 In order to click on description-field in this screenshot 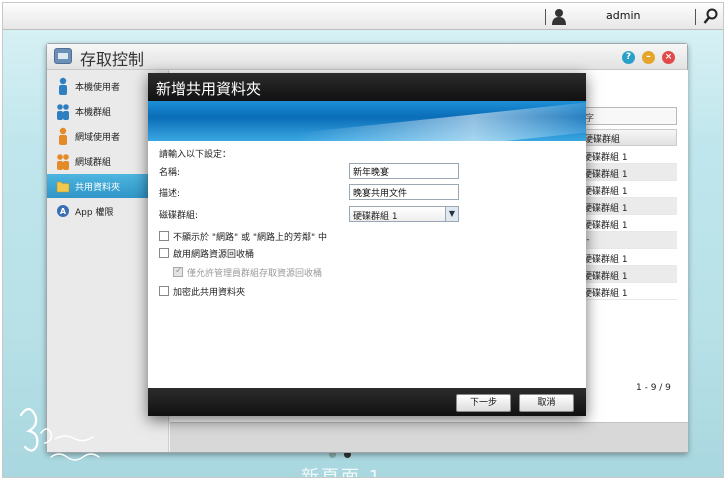, I will do `click(404, 192)`.